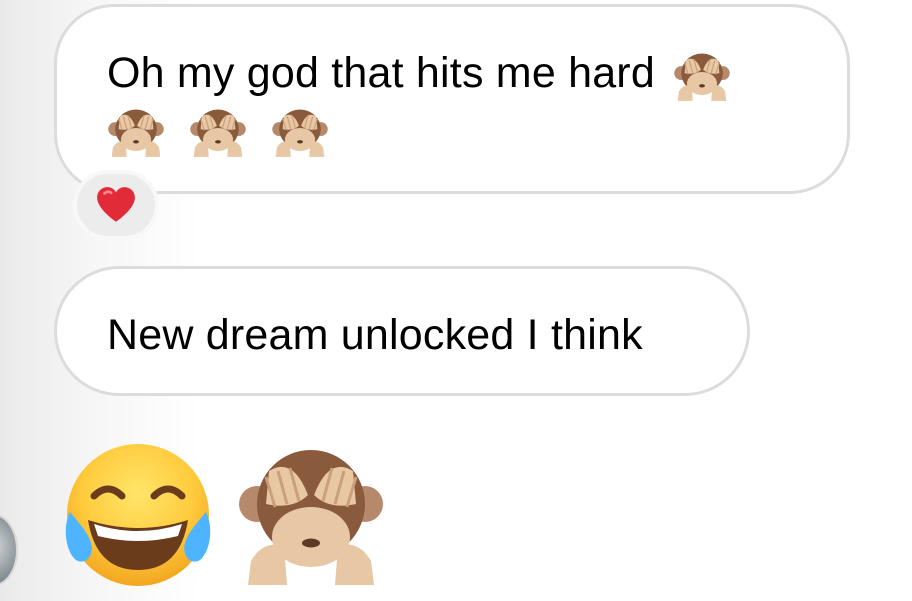 This screenshot has width=912, height=601. Describe the element at coordinates (381, 73) in the screenshot. I see `message-text: Oh my god that hits me hard` at that location.